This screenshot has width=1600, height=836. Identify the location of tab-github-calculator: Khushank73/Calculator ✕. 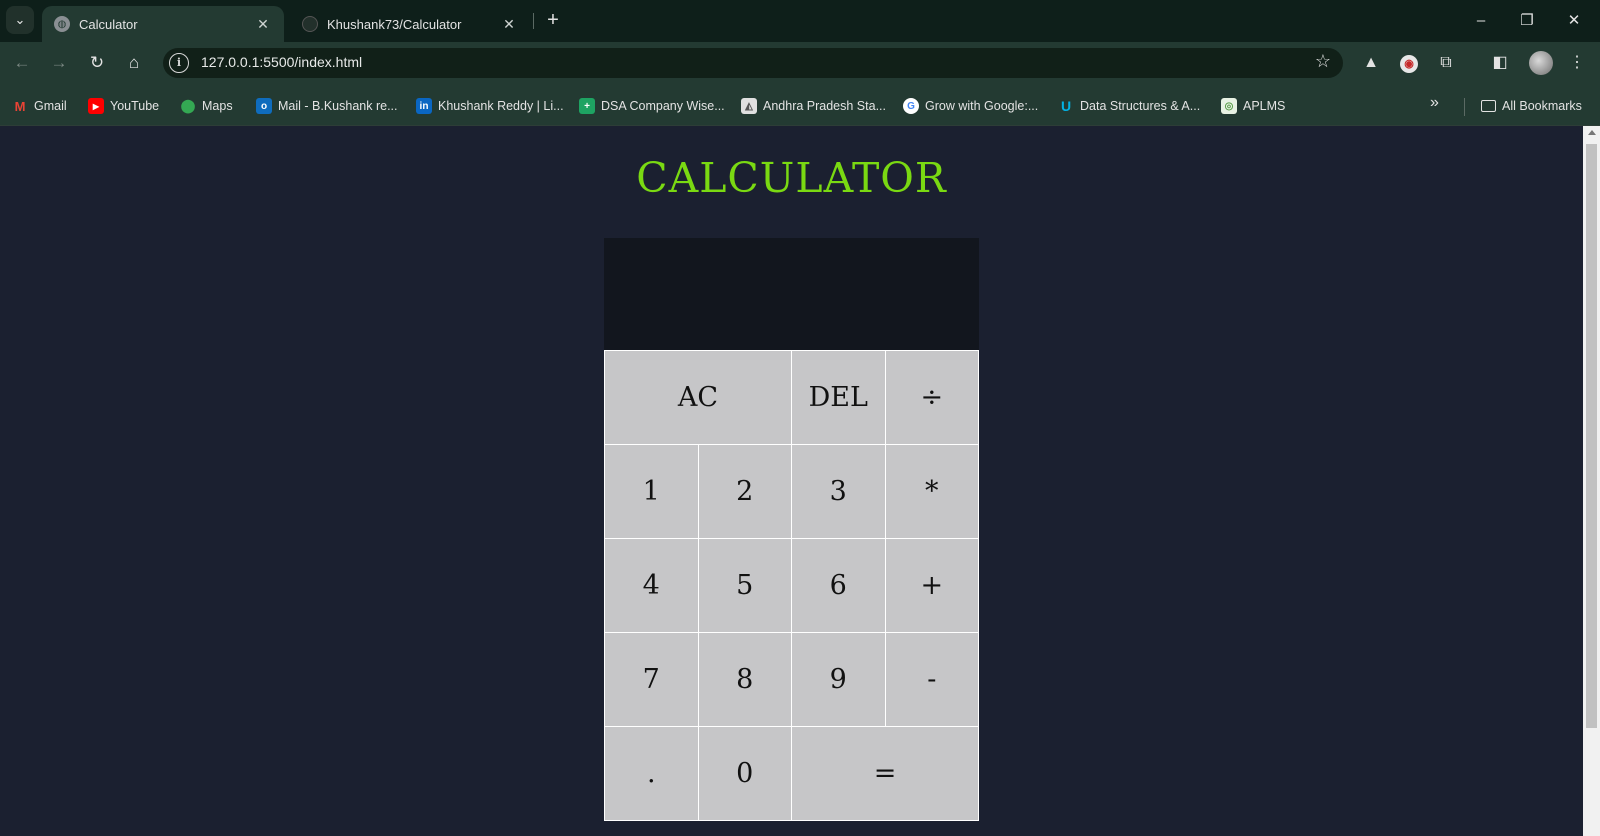
(410, 24).